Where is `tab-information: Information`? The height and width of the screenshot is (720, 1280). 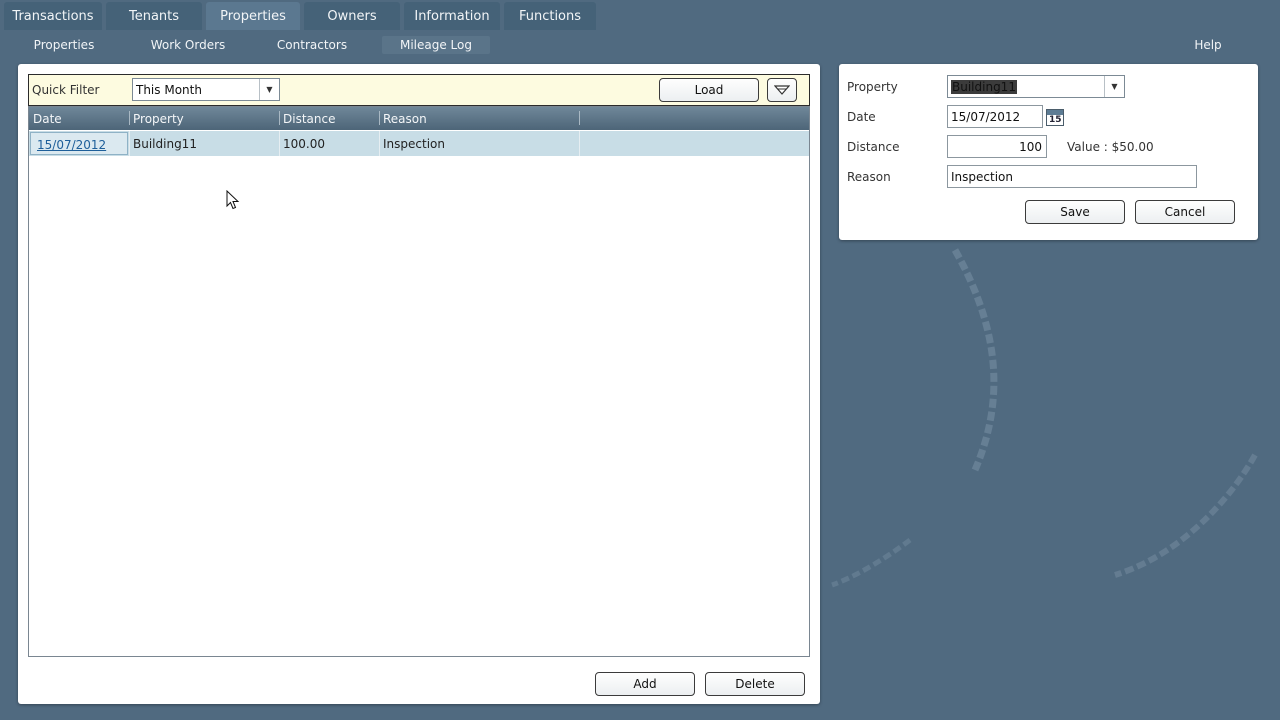
tab-information: Information is located at coordinates (452, 16).